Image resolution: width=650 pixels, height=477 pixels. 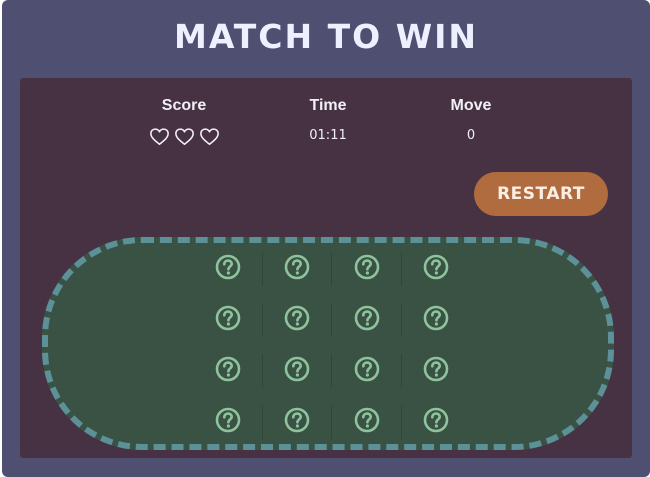 I want to click on time-label: Time, so click(x=328, y=105).